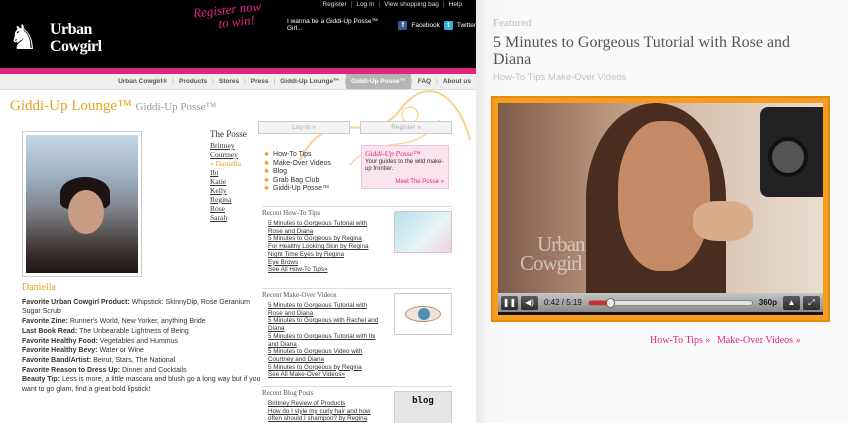 This screenshot has height=423, width=848. Describe the element at coordinates (297, 172) in the screenshot. I see `menu-item-blog: ✱ Blog` at that location.